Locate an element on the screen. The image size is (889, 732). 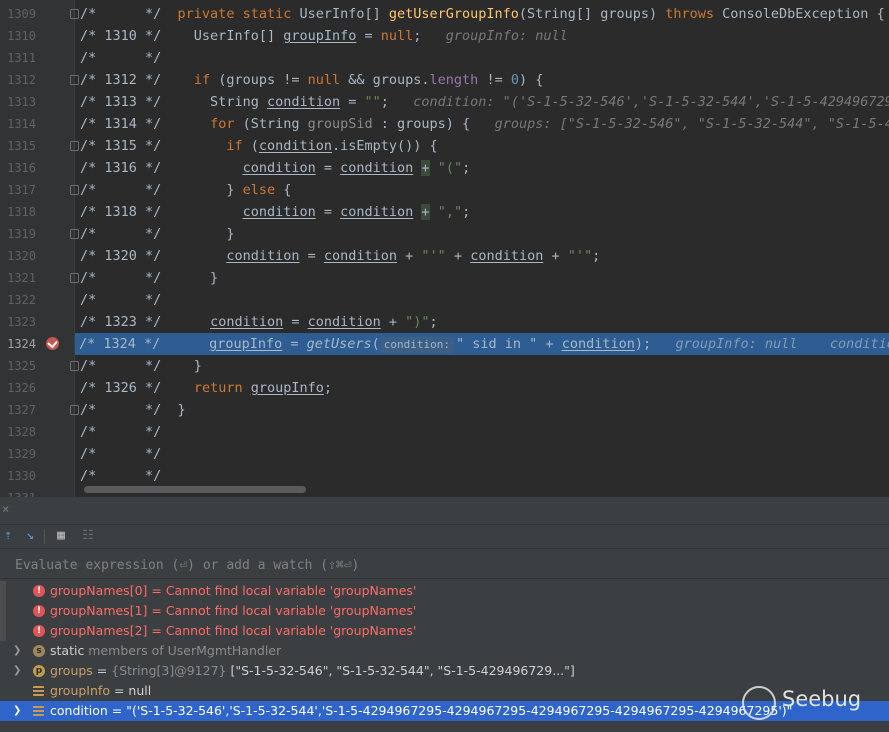
line-number: 1321 is located at coordinates (18, 278).